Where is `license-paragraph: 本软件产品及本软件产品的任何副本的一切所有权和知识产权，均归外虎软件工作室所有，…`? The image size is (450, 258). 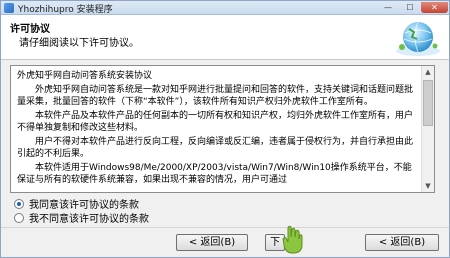 license-paragraph: 本软件产品及本软件产品的任何副本的一切所有权和知识产权，均归外虎软件工作室所有，… is located at coordinates (215, 122).